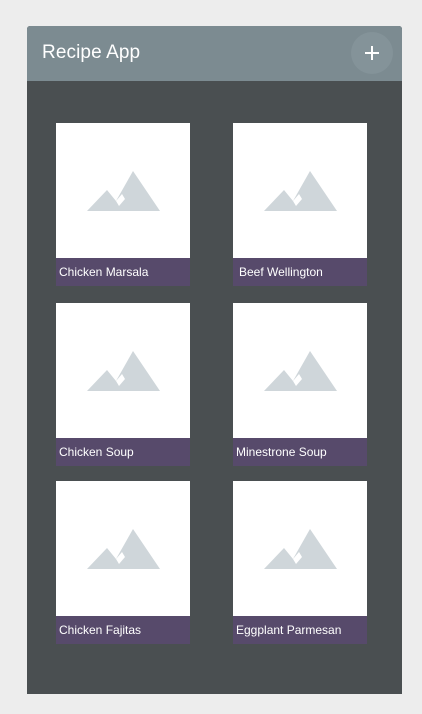  I want to click on recipe-card: Beef Wellington, so click(300, 204).